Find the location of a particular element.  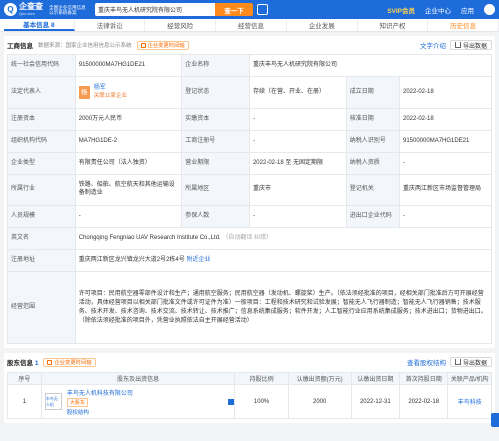

holder-ratio: 100% is located at coordinates (261, 401).